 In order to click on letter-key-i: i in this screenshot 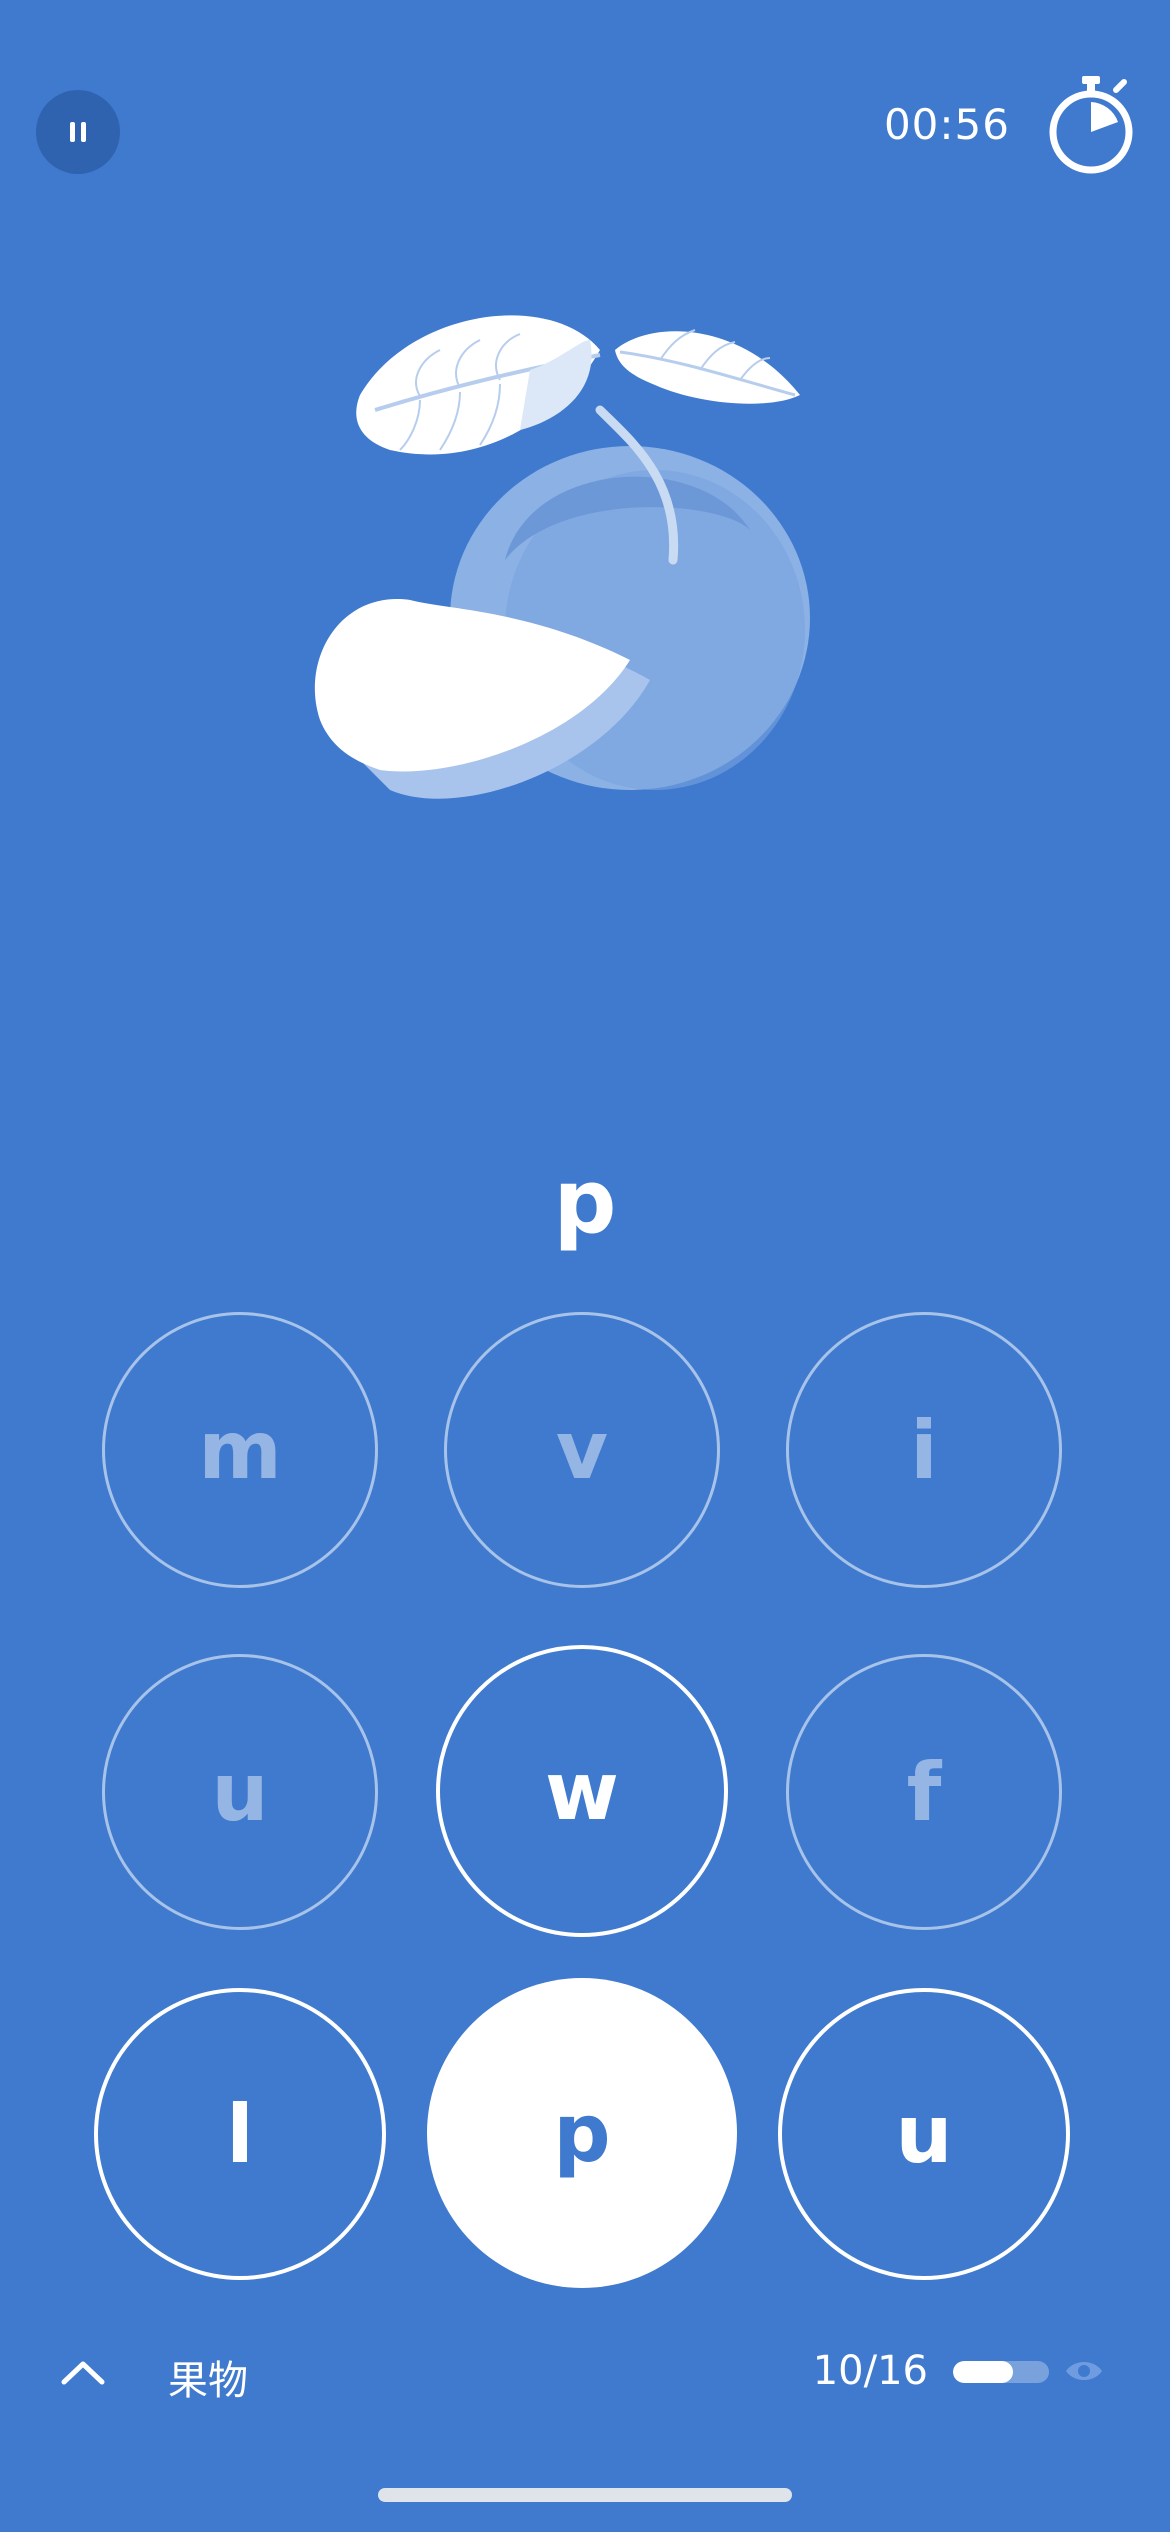, I will do `click(924, 1450)`.